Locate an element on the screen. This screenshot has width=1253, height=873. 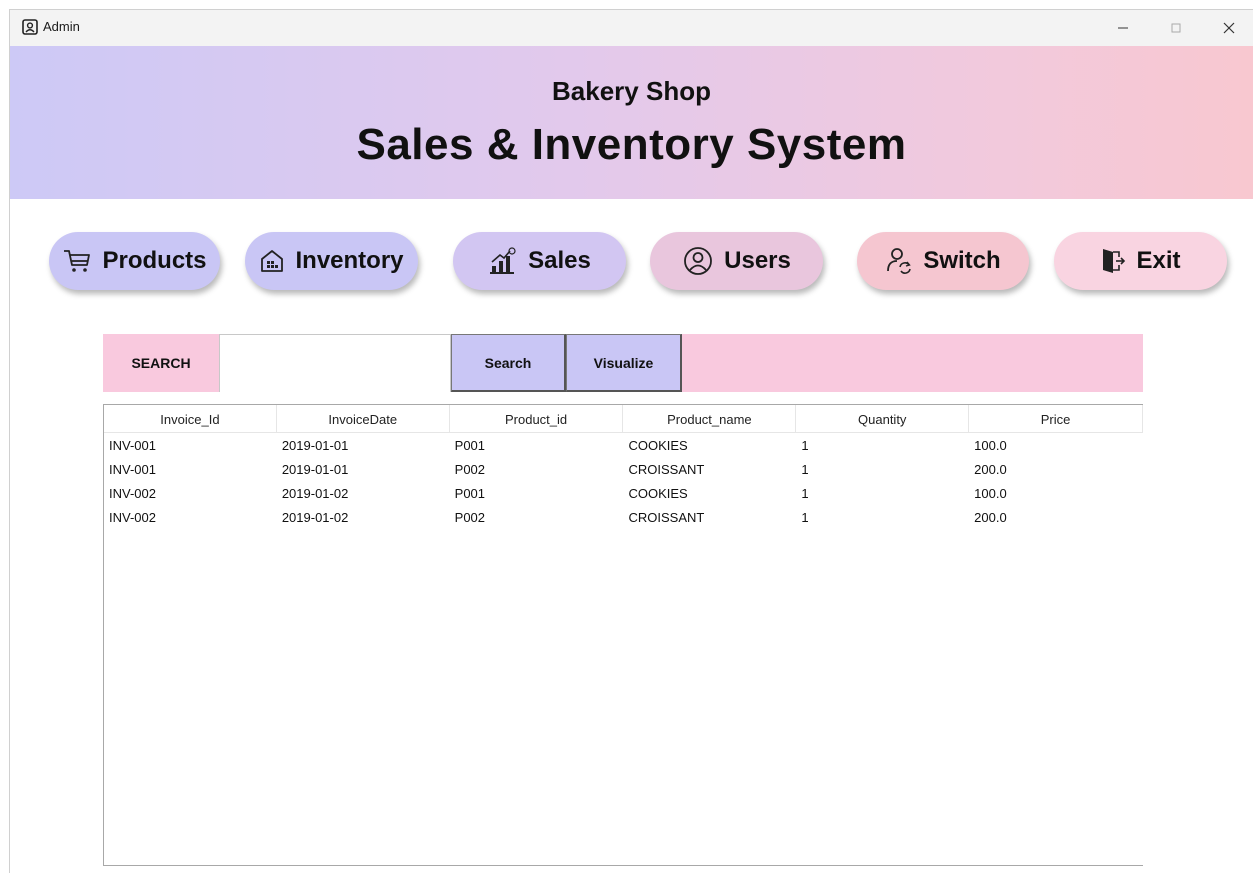
inventory-button: Inventory is located at coordinates (331, 261).